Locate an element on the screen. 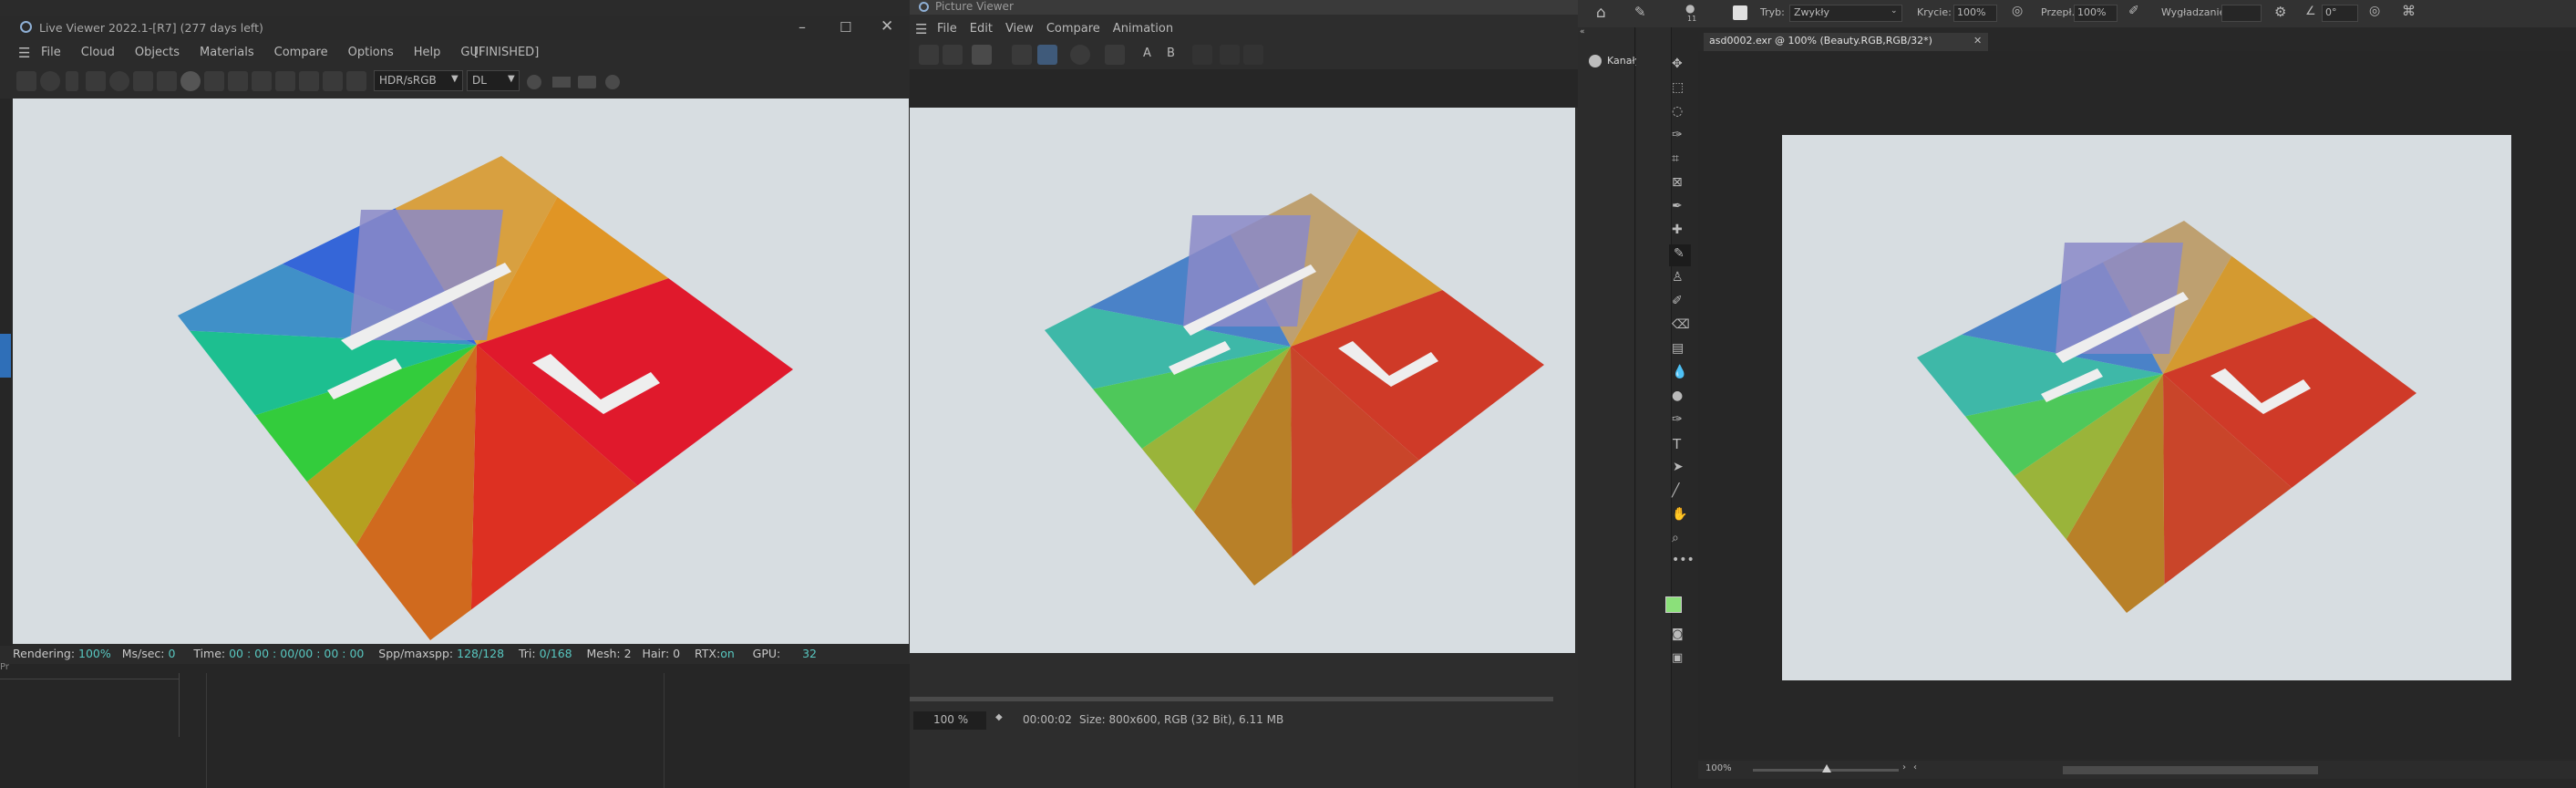 The width and height of the screenshot is (2576, 788). refresh-icon is located at coordinates (50, 81).